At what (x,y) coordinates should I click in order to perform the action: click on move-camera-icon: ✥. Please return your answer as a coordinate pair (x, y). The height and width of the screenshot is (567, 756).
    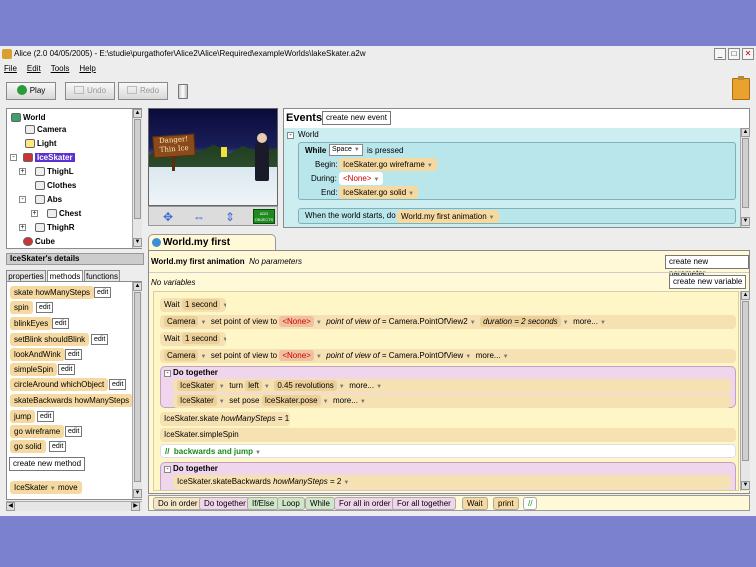
    Looking at the image, I should click on (172, 217).